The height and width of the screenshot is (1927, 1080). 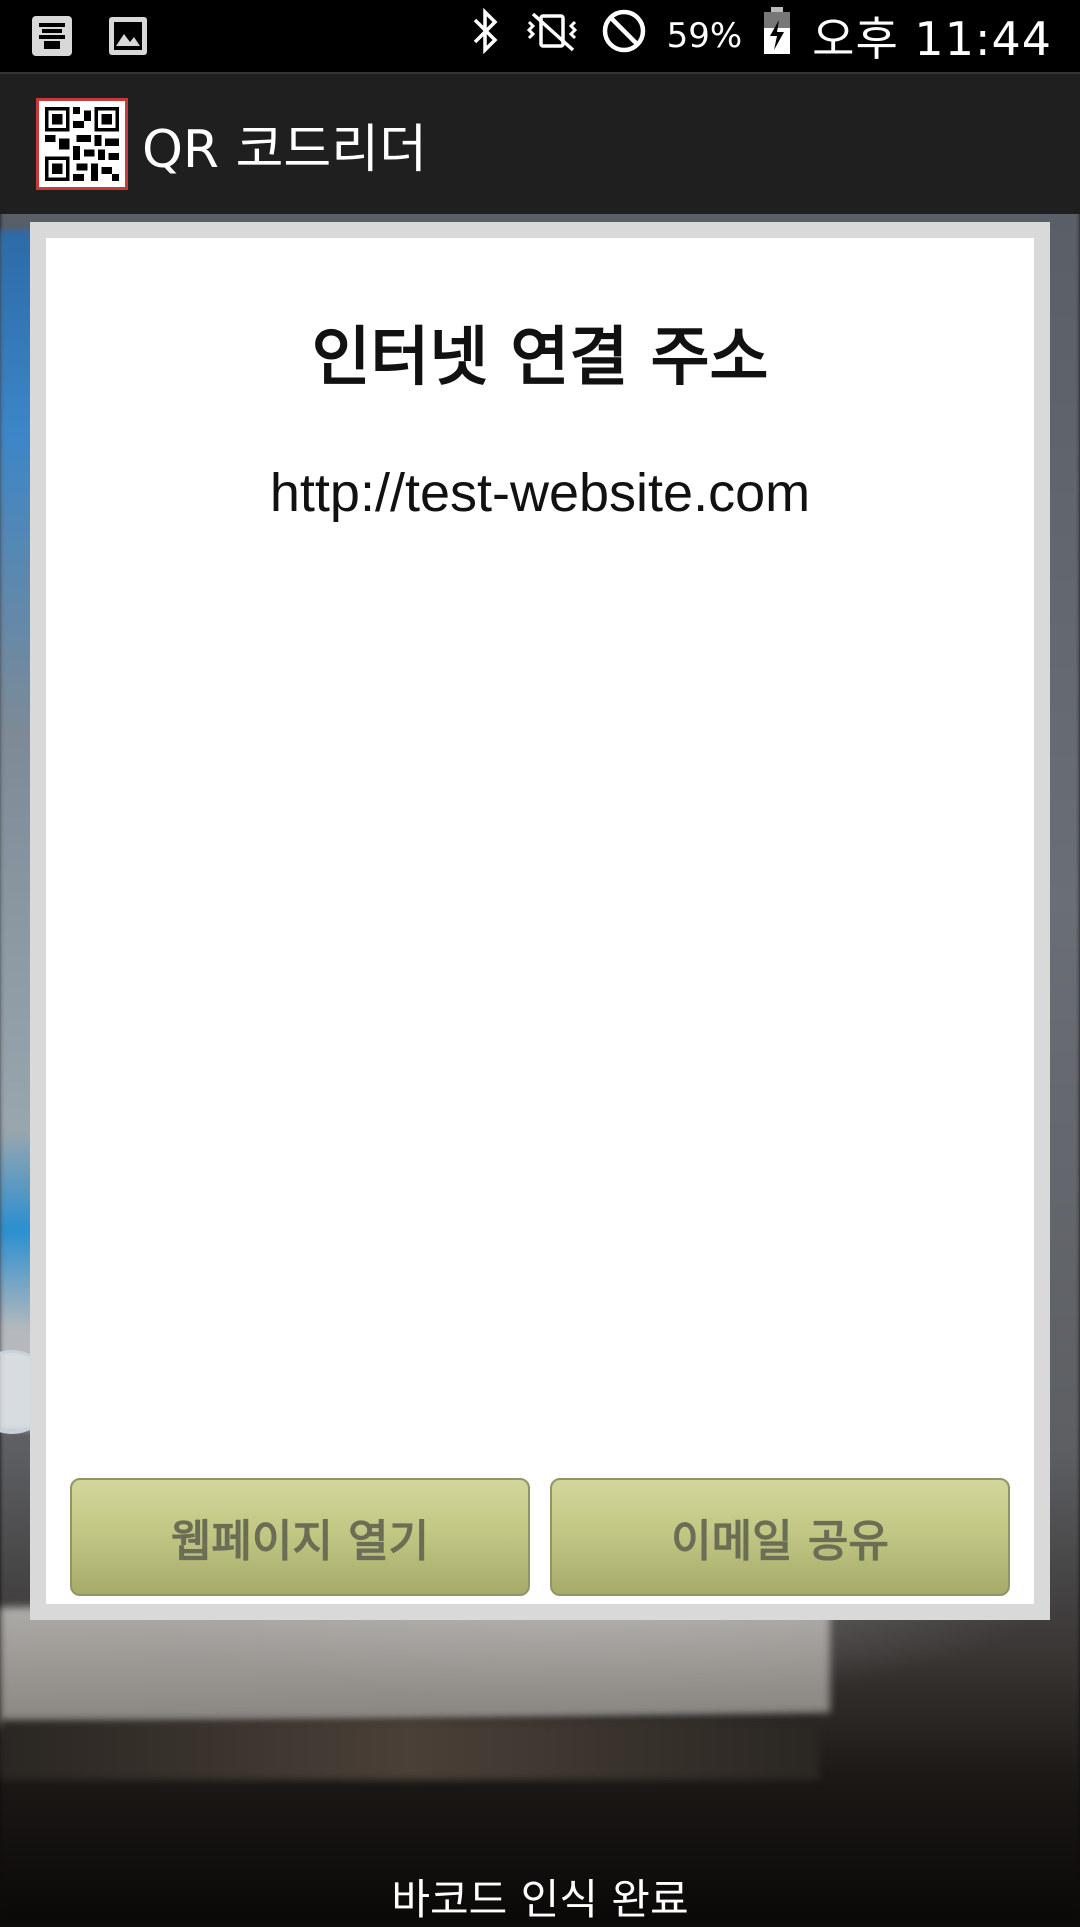 I want to click on status-bar: 59% 오후 11:44, so click(x=540, y=36).